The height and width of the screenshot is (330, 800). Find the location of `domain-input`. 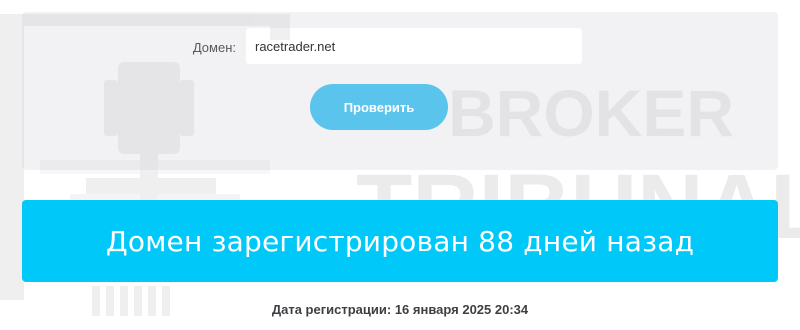

domain-input is located at coordinates (414, 46).